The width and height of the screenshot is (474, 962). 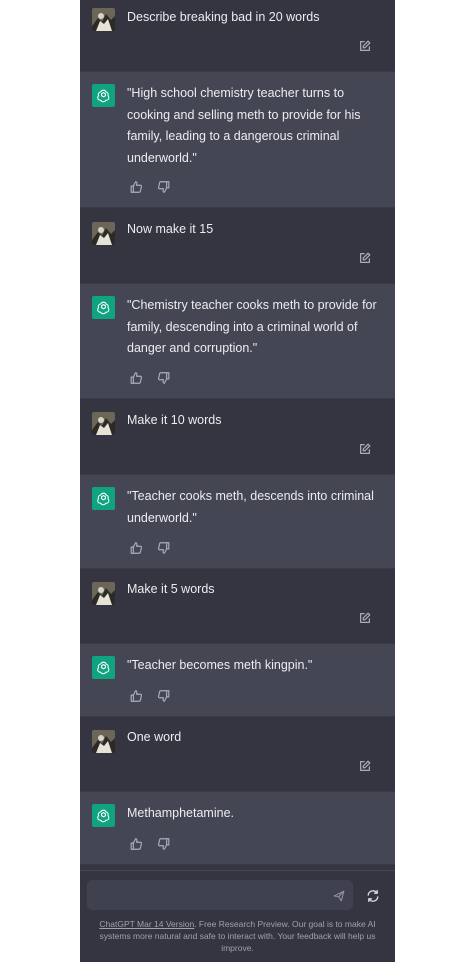 I want to click on message-text: Methamphetamine., so click(x=181, y=813).